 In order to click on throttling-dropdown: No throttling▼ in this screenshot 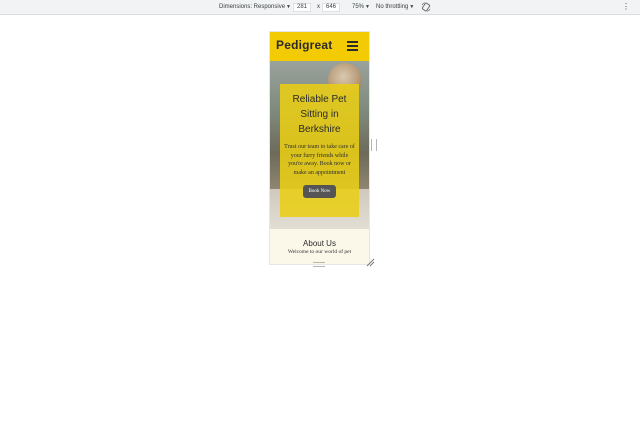, I will do `click(395, 7)`.